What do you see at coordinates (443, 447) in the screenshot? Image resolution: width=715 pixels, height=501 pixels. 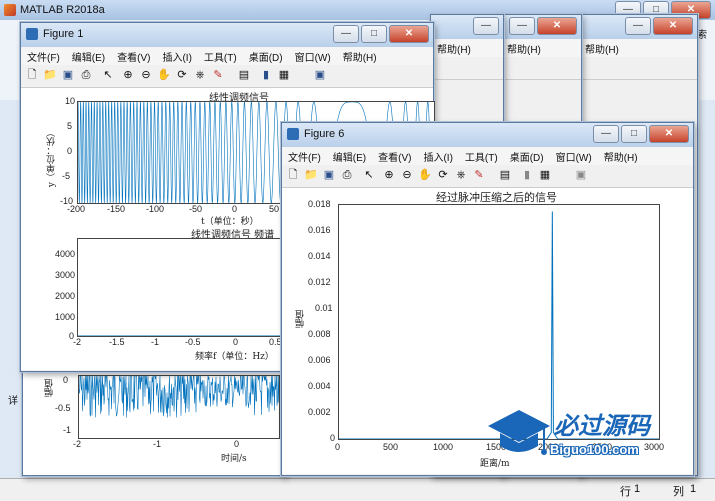 I see `compressed-xtick-2: 1000` at bounding box center [443, 447].